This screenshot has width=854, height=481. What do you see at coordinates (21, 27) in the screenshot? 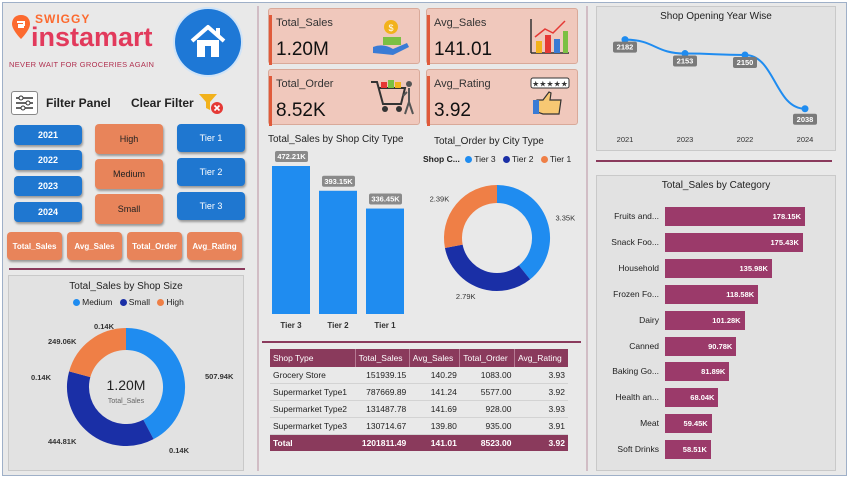
I see `swiggy-pin-icon` at bounding box center [21, 27].